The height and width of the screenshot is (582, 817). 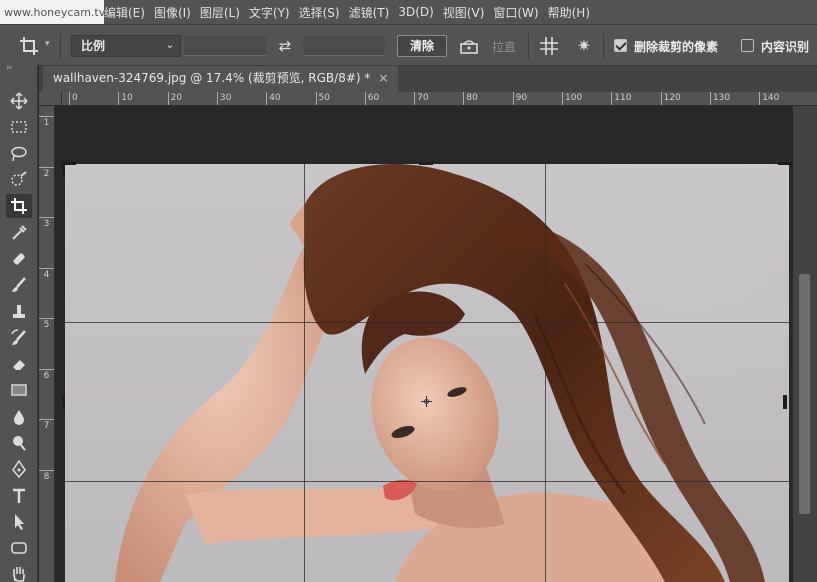 I want to click on move-tool, so click(x=19, y=101).